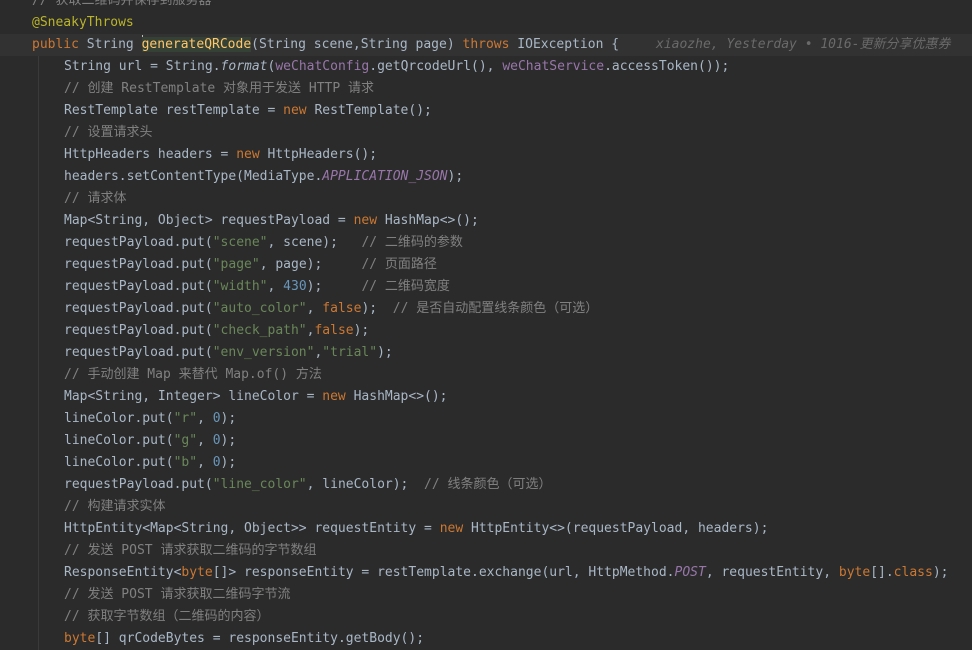 This screenshot has height=650, width=972. Describe the element at coordinates (490, 419) in the screenshot. I see `code-line: lineColor.put("r", 0);` at that location.